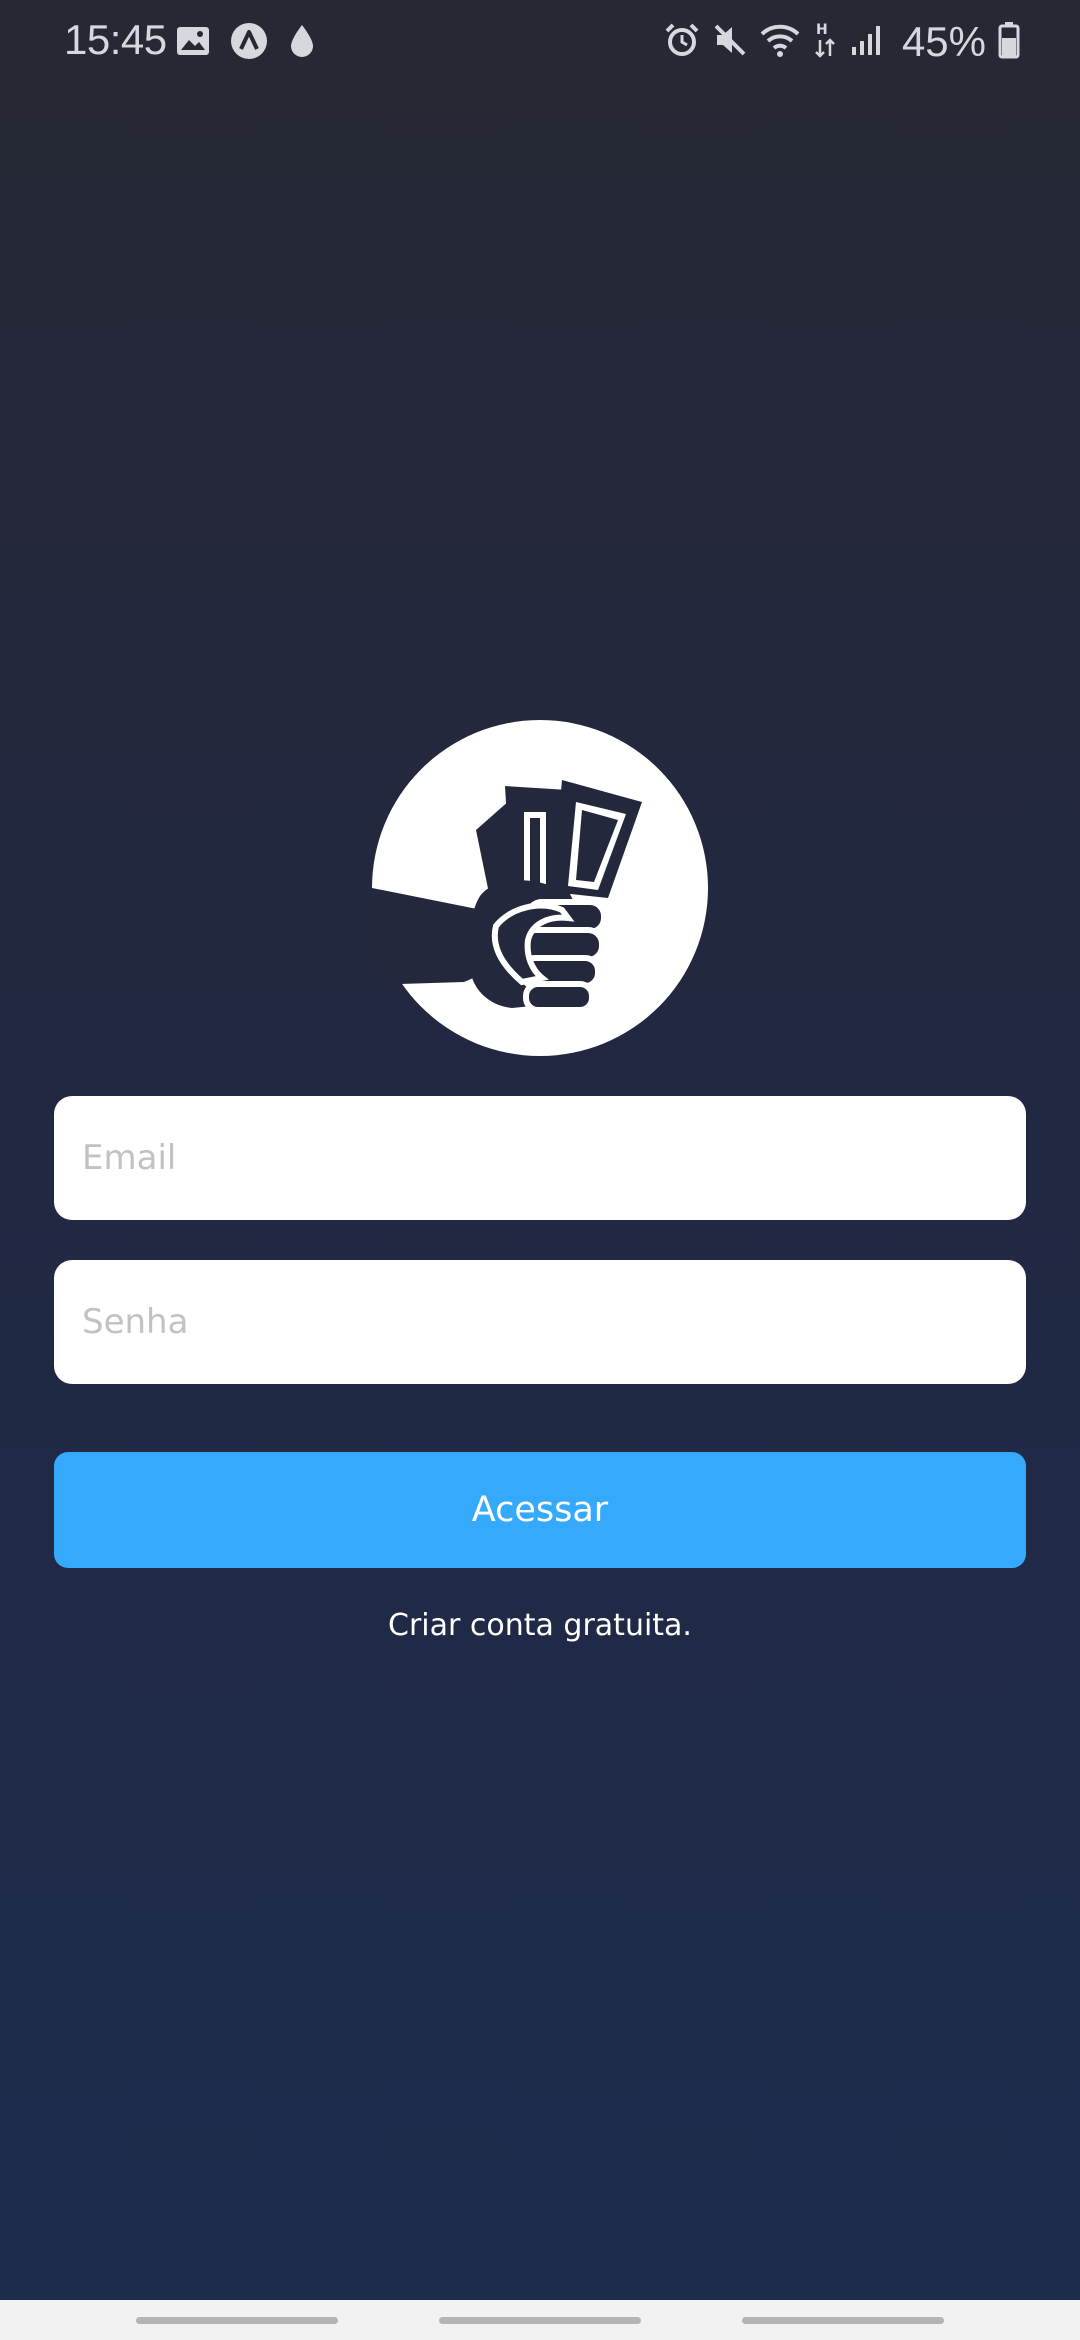 The height and width of the screenshot is (2340, 1080). What do you see at coordinates (822, 30) in the screenshot?
I see `svg-text: H` at bounding box center [822, 30].